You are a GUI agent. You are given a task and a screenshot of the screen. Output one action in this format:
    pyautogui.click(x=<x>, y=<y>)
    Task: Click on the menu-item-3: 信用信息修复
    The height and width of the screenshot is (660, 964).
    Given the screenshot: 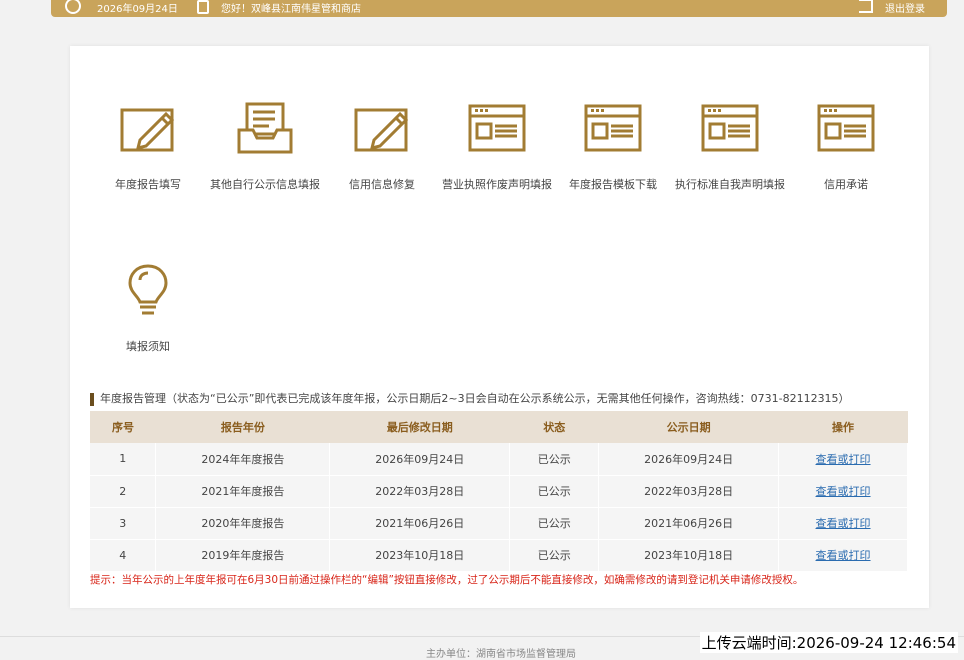 What is the action you would take?
    pyautogui.click(x=382, y=146)
    